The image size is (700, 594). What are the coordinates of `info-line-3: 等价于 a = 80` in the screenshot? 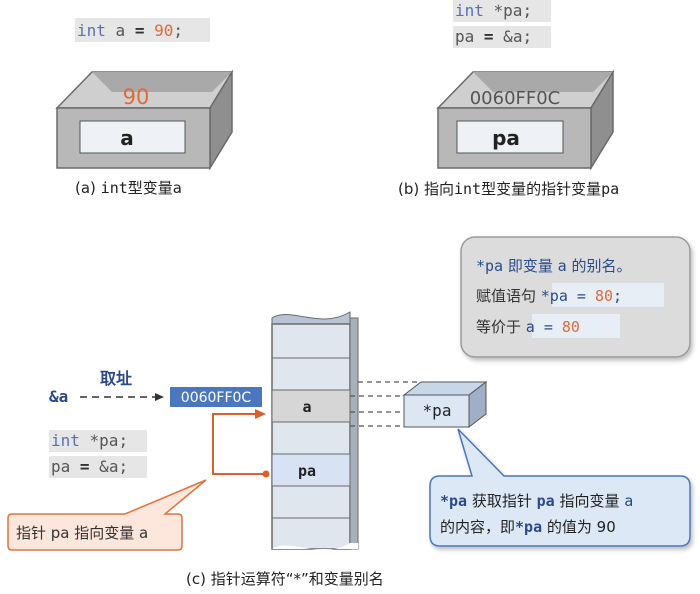 It's located at (528, 327).